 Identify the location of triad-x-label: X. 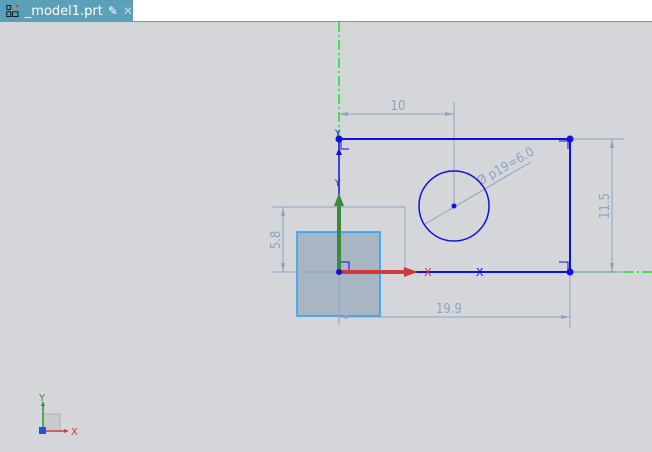
(74, 432).